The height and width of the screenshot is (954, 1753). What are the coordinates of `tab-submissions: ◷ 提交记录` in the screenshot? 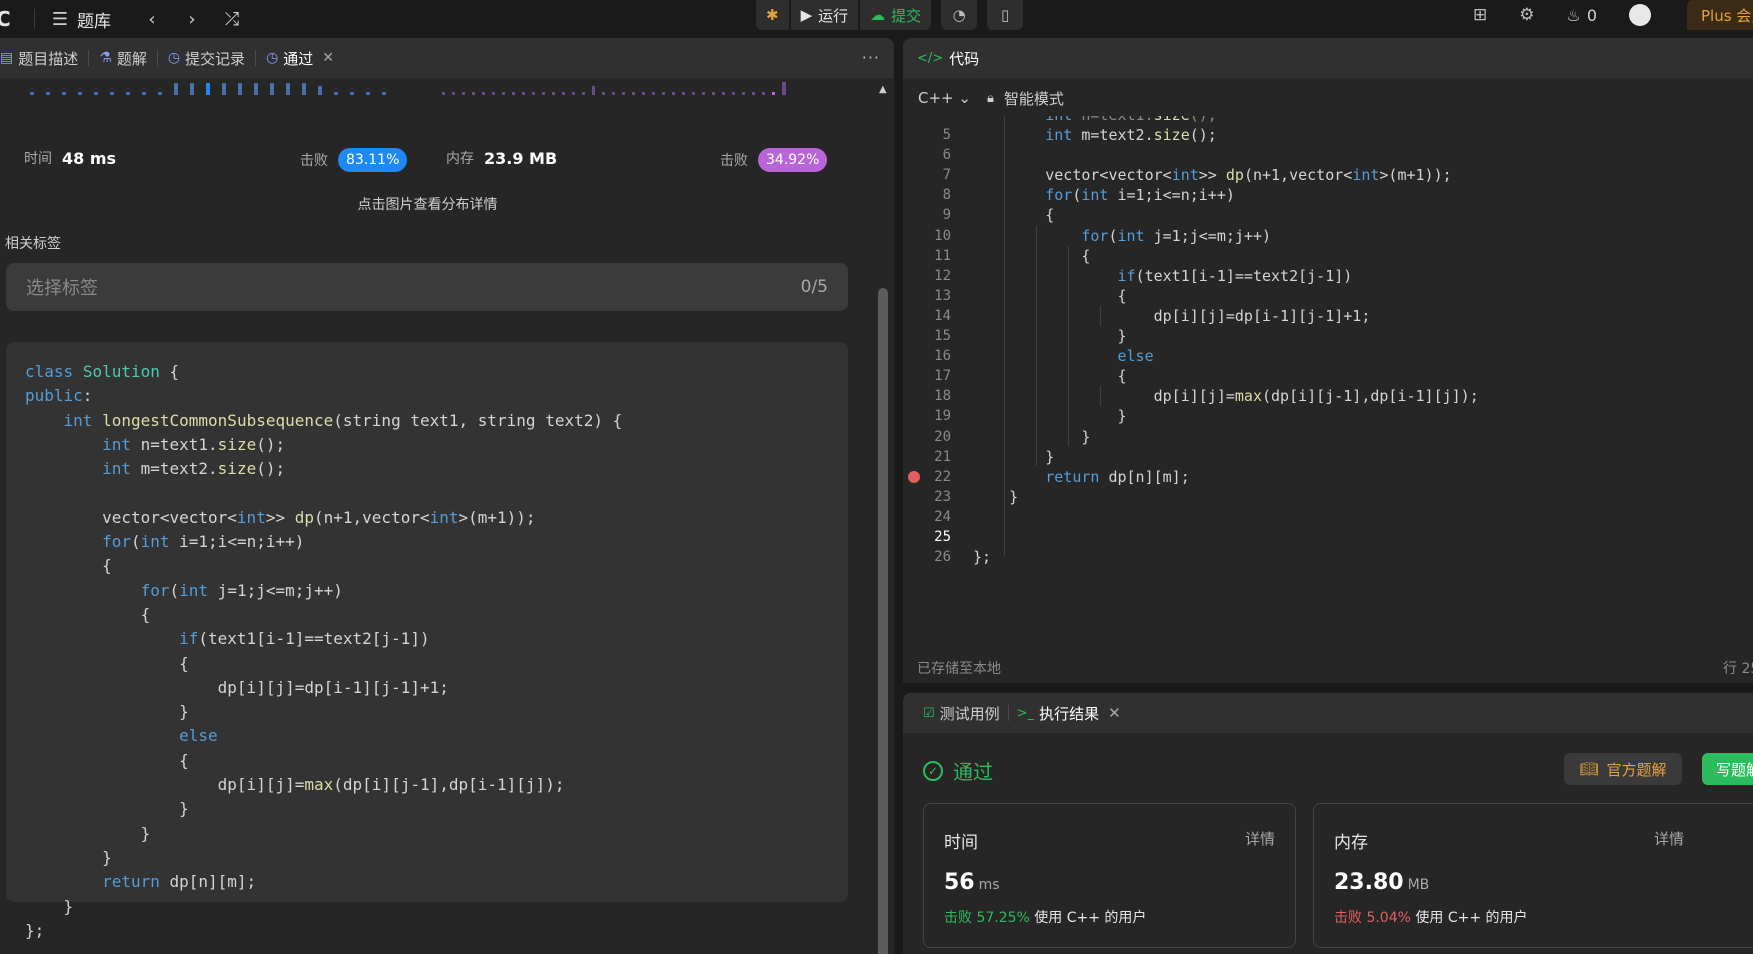 It's located at (206, 58).